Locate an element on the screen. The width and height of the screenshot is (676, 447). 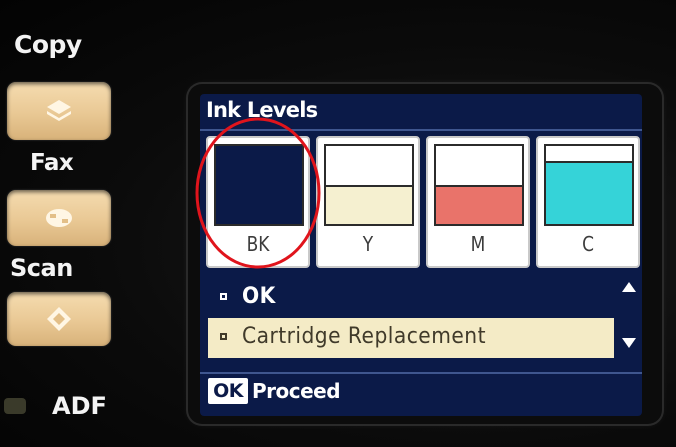
menu-item-label: Cartridge Replacement is located at coordinates (364, 336).